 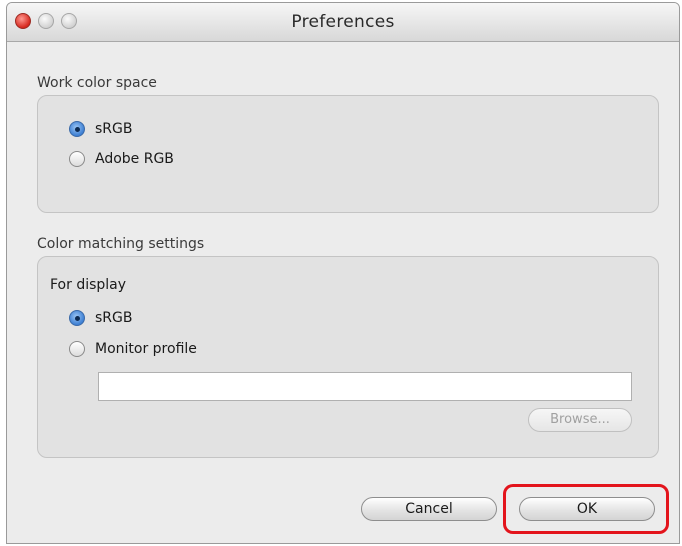 I want to click on ok-button-highlight-box, so click(x=586, y=509).